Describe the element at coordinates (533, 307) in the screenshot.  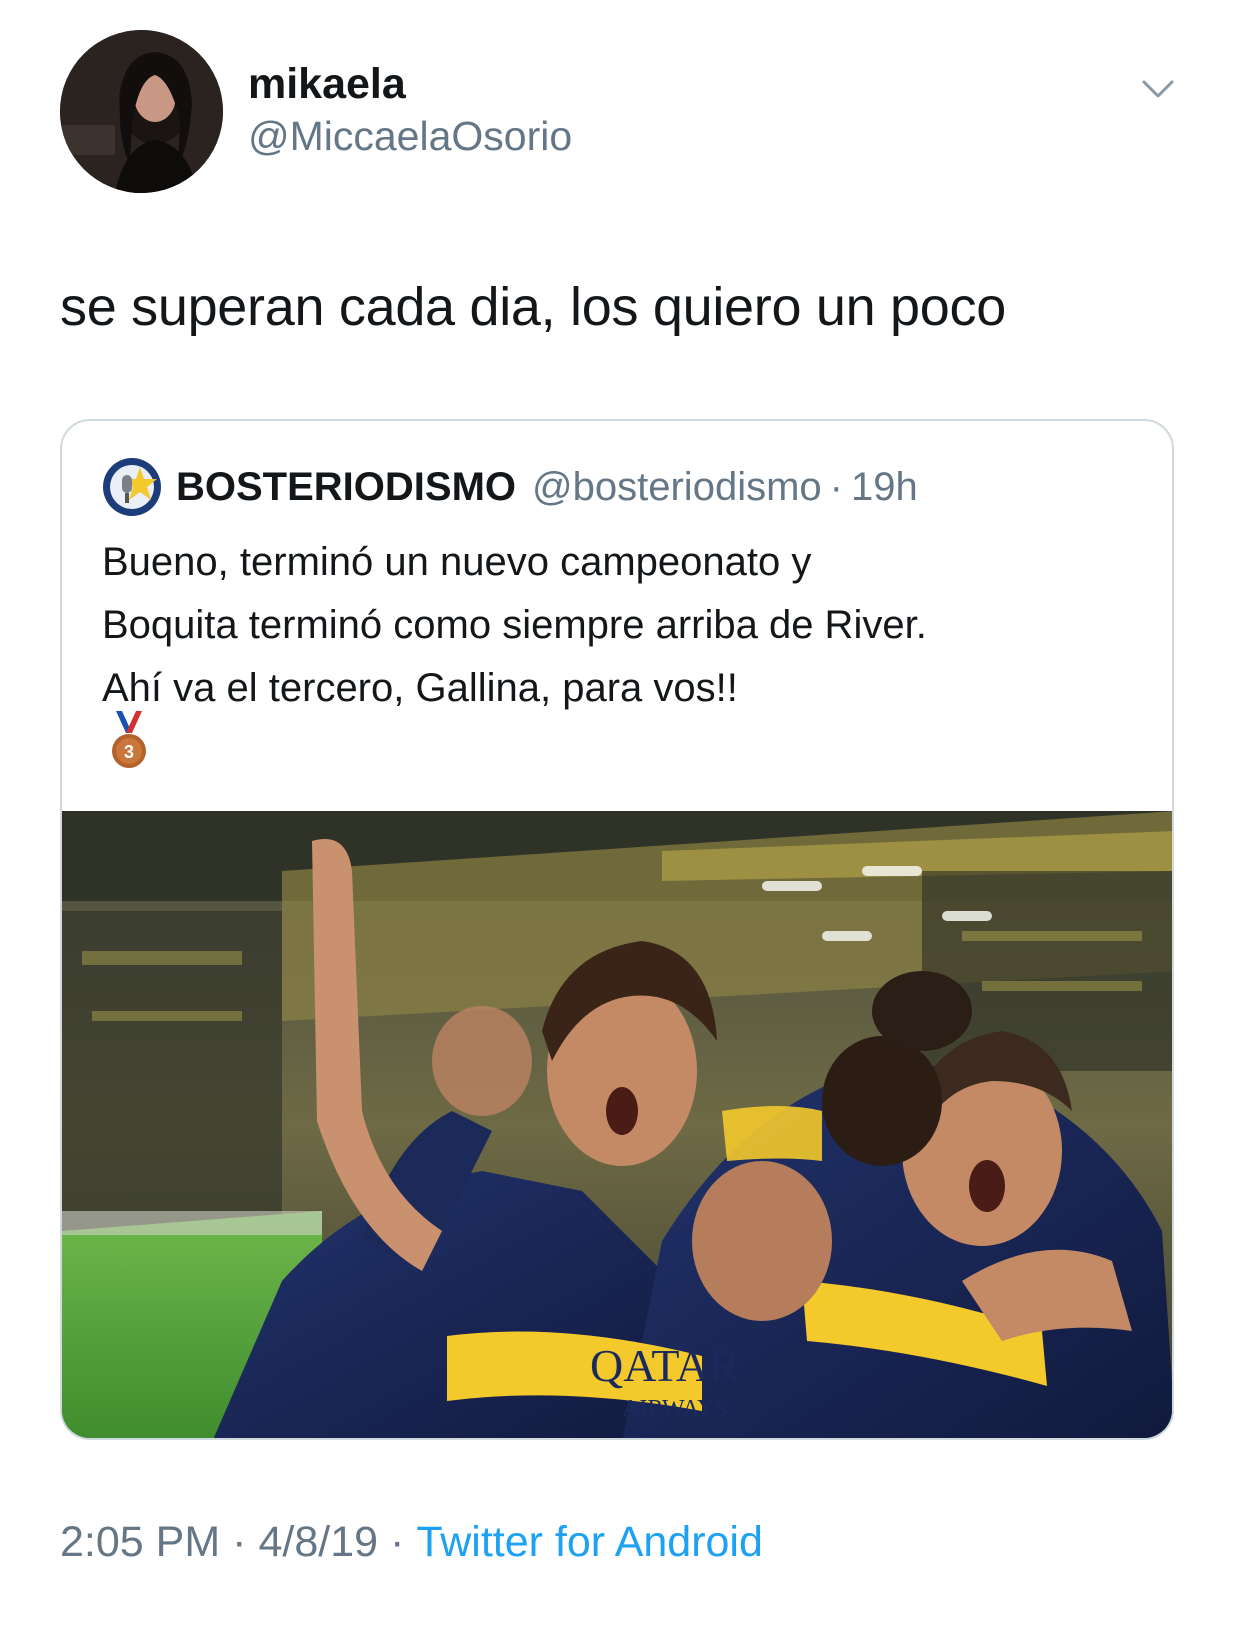
I see `tweet-text: se superan cada dia, los quiero un poco` at that location.